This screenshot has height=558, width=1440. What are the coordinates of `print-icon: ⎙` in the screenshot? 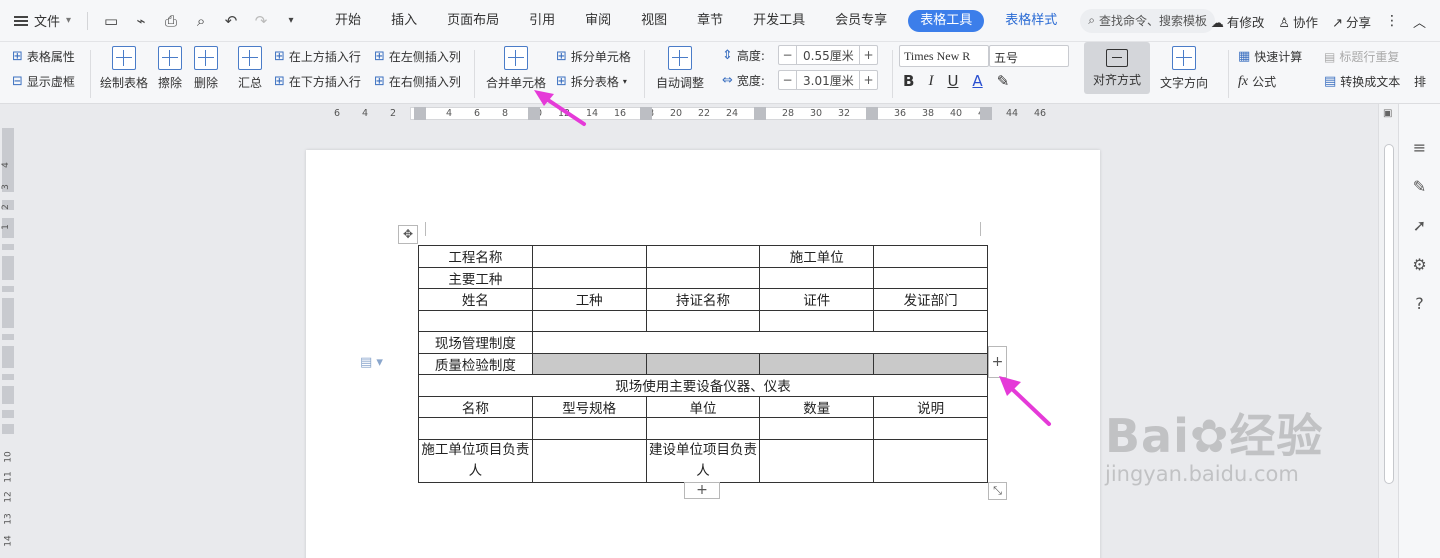 It's located at (171, 21).